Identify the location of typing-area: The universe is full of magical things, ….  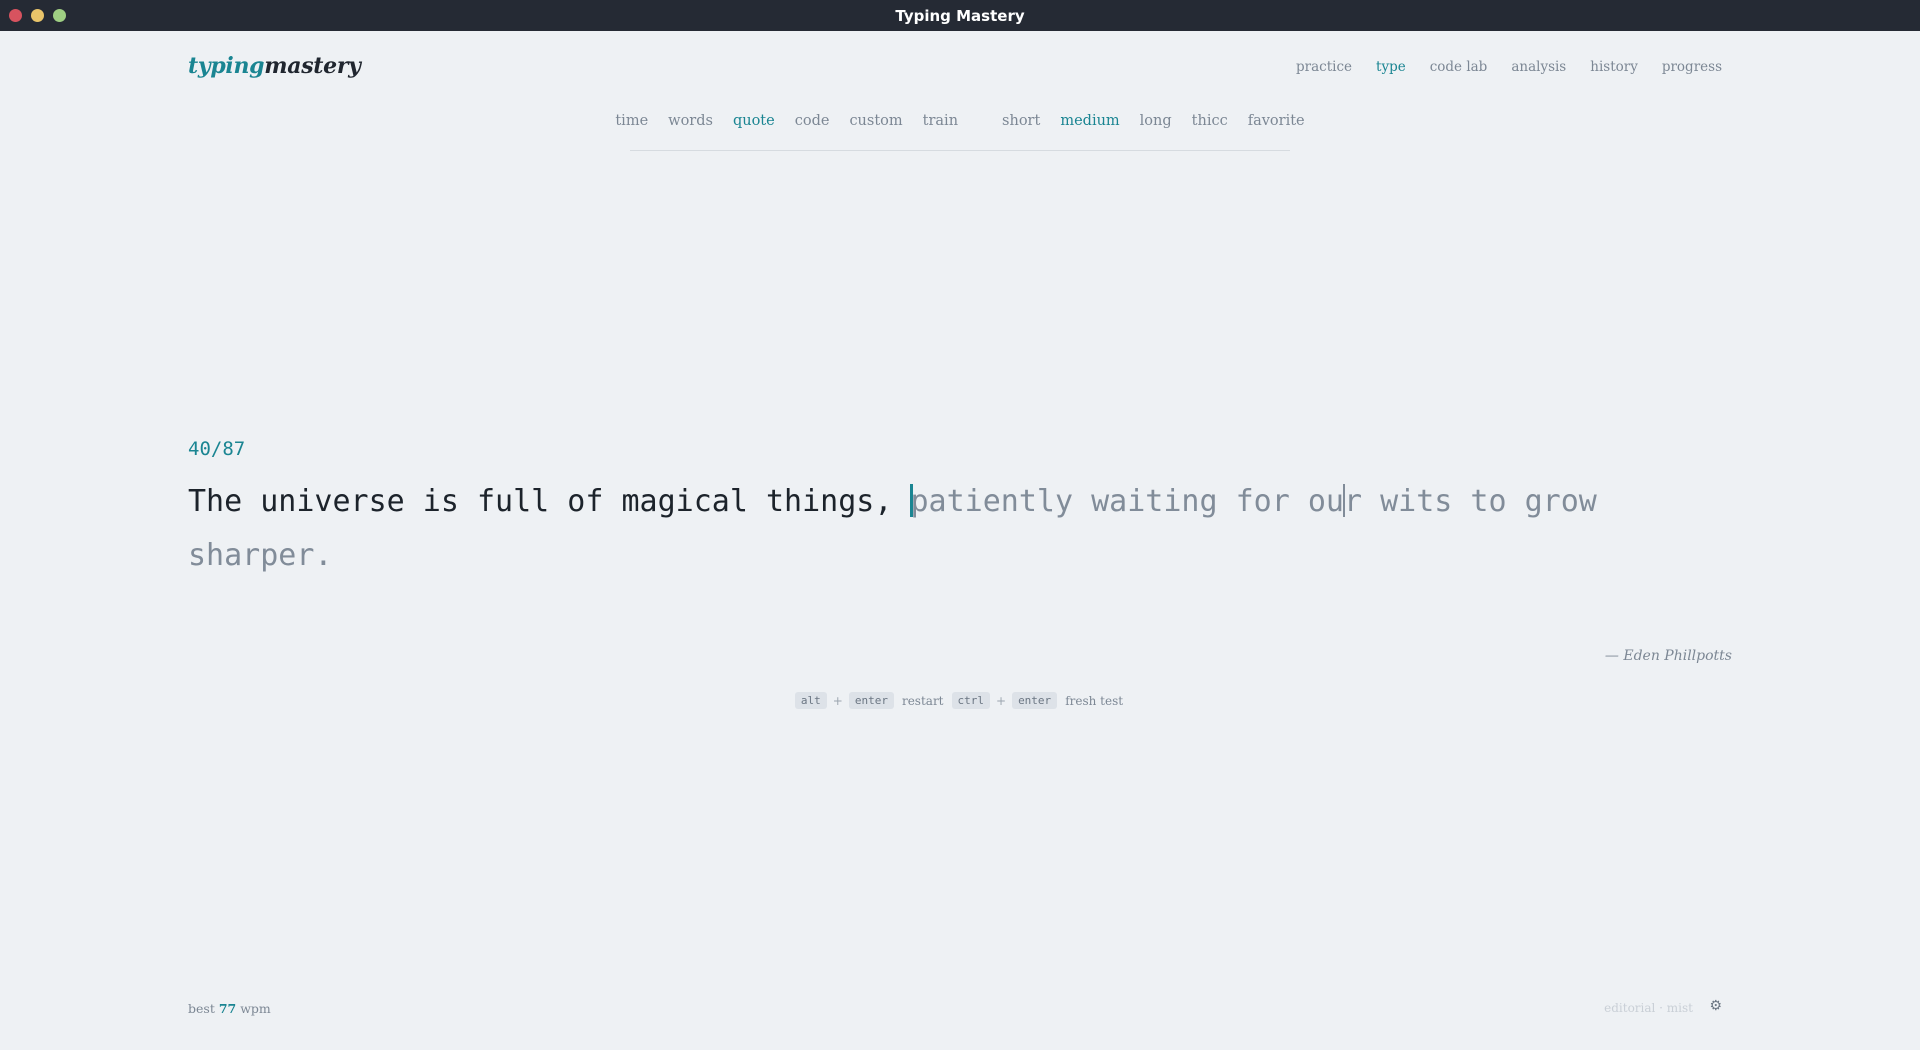
(968, 529).